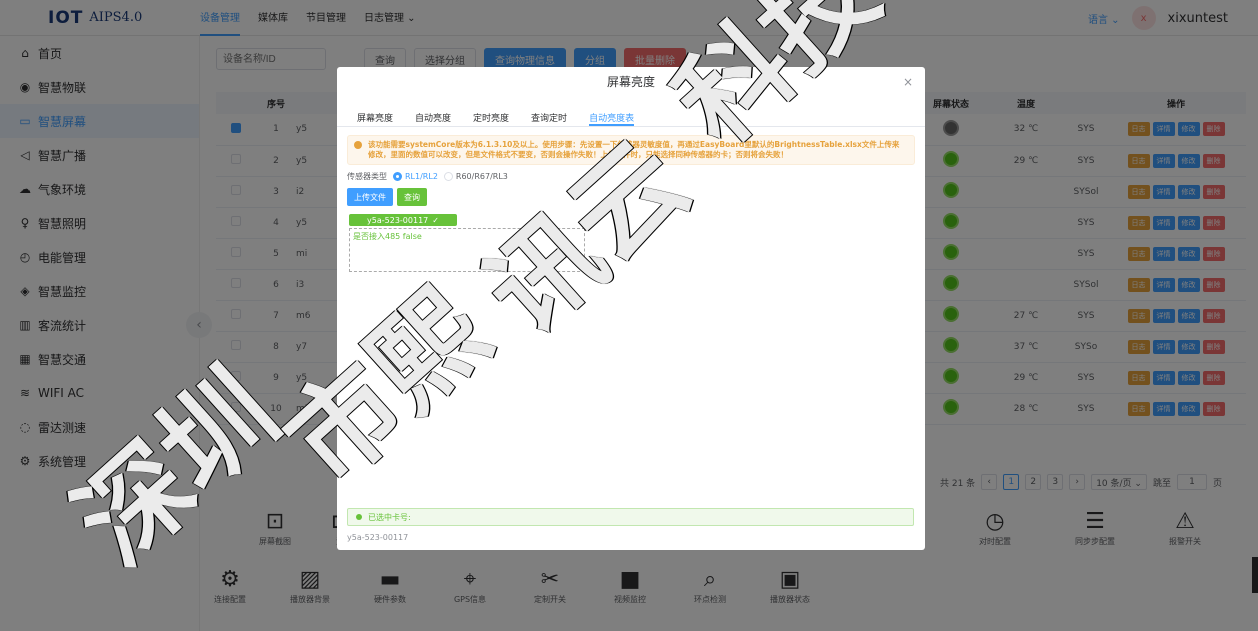 The width and height of the screenshot is (1258, 631). Describe the element at coordinates (491, 116) in the screenshot. I see `tab-timed-brightness: 定时亮度` at that location.